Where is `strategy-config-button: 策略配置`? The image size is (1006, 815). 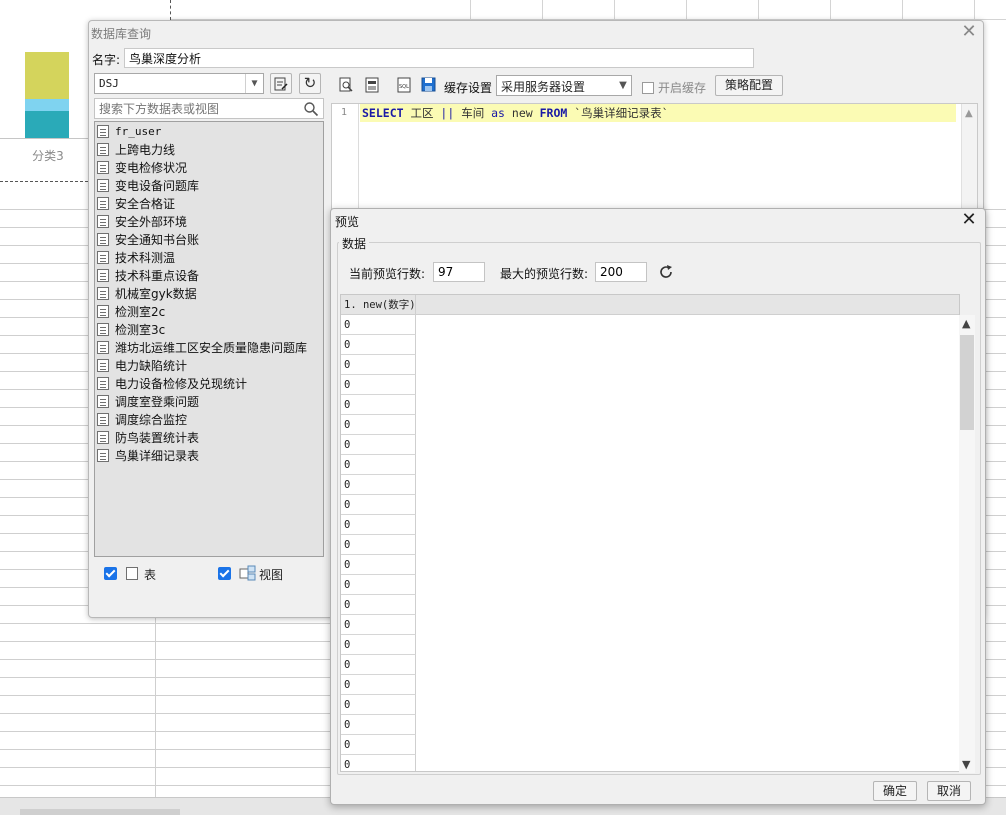
strategy-config-button: 策略配置 is located at coordinates (749, 85).